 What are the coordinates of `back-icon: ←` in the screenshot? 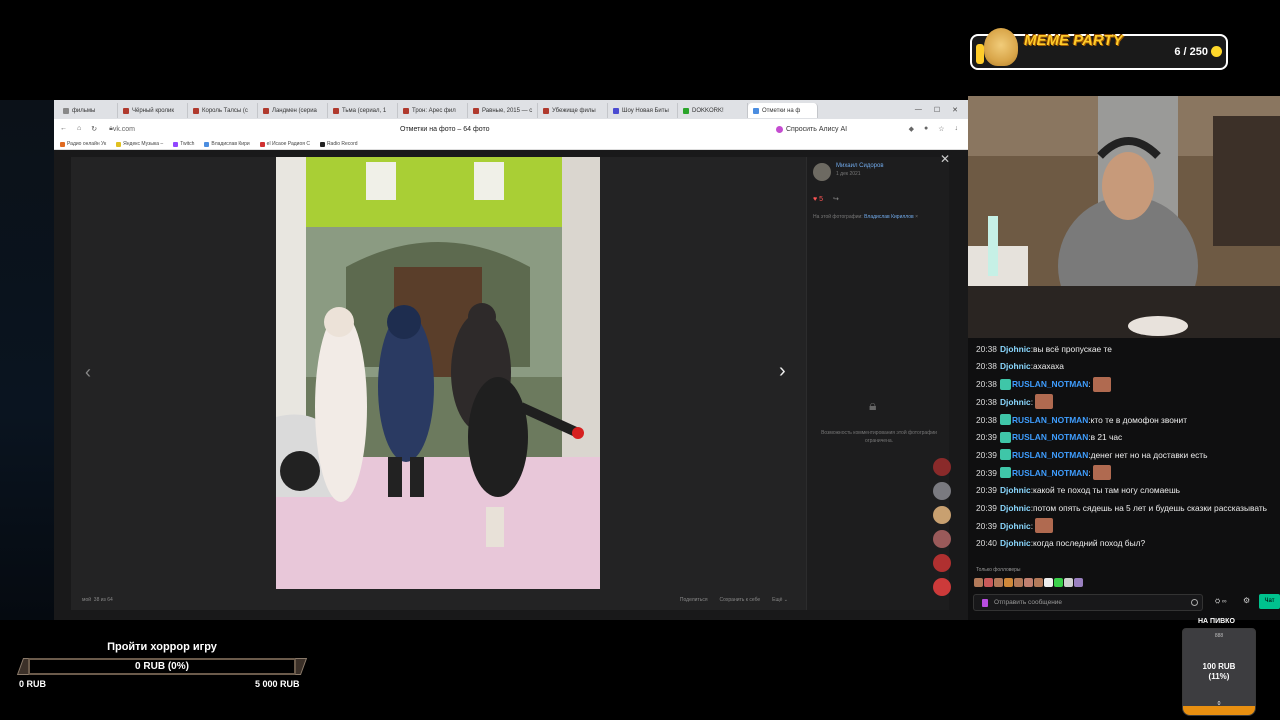 It's located at (63, 129).